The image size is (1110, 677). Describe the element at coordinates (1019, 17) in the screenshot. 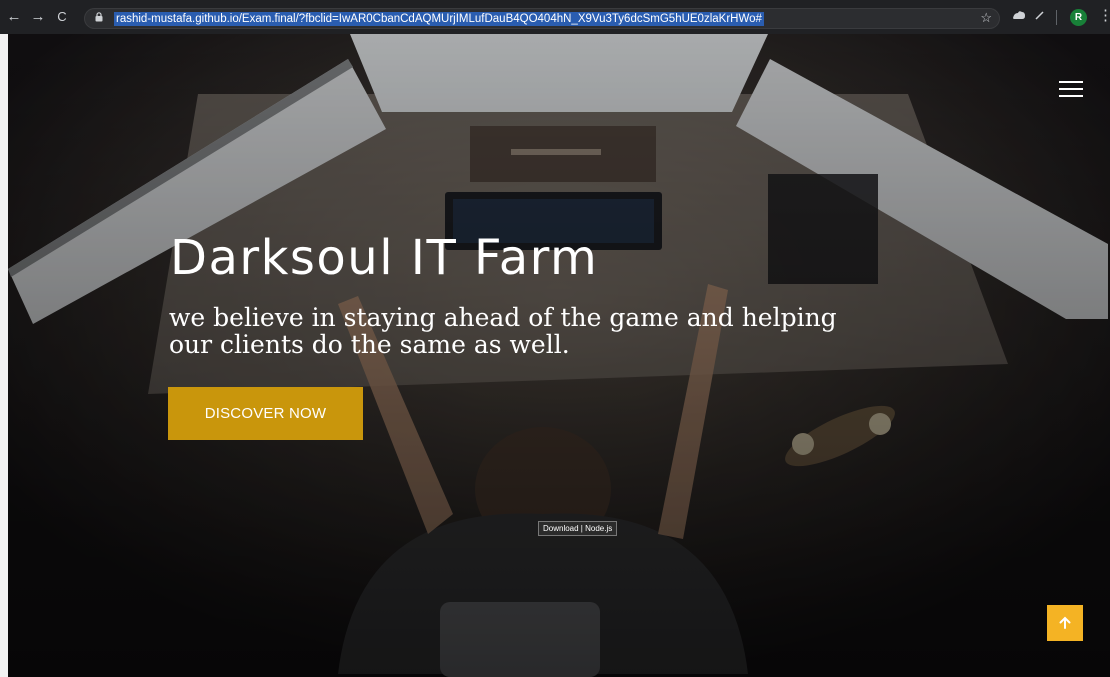

I see `extension-icon` at that location.